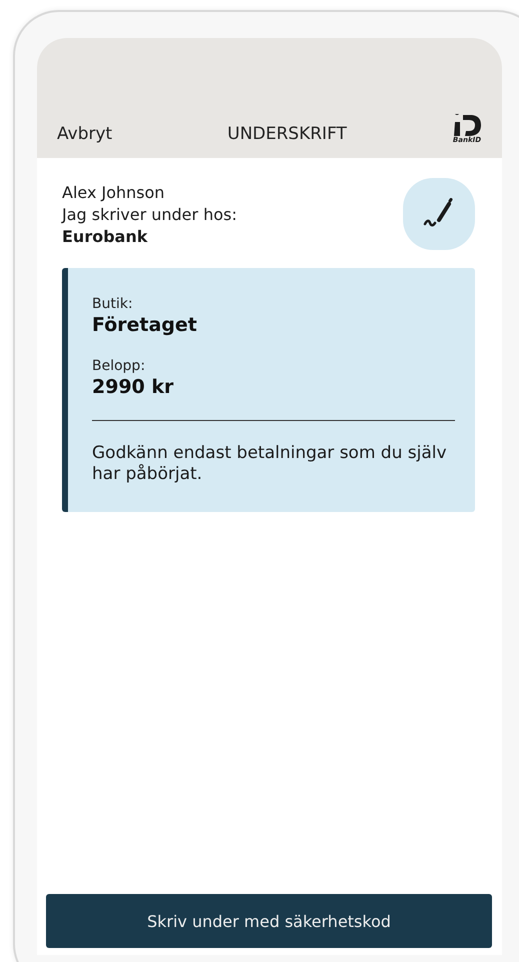 This screenshot has width=519, height=962. Describe the element at coordinates (133, 387) in the screenshot. I see `field-value: 2990 kr` at that location.